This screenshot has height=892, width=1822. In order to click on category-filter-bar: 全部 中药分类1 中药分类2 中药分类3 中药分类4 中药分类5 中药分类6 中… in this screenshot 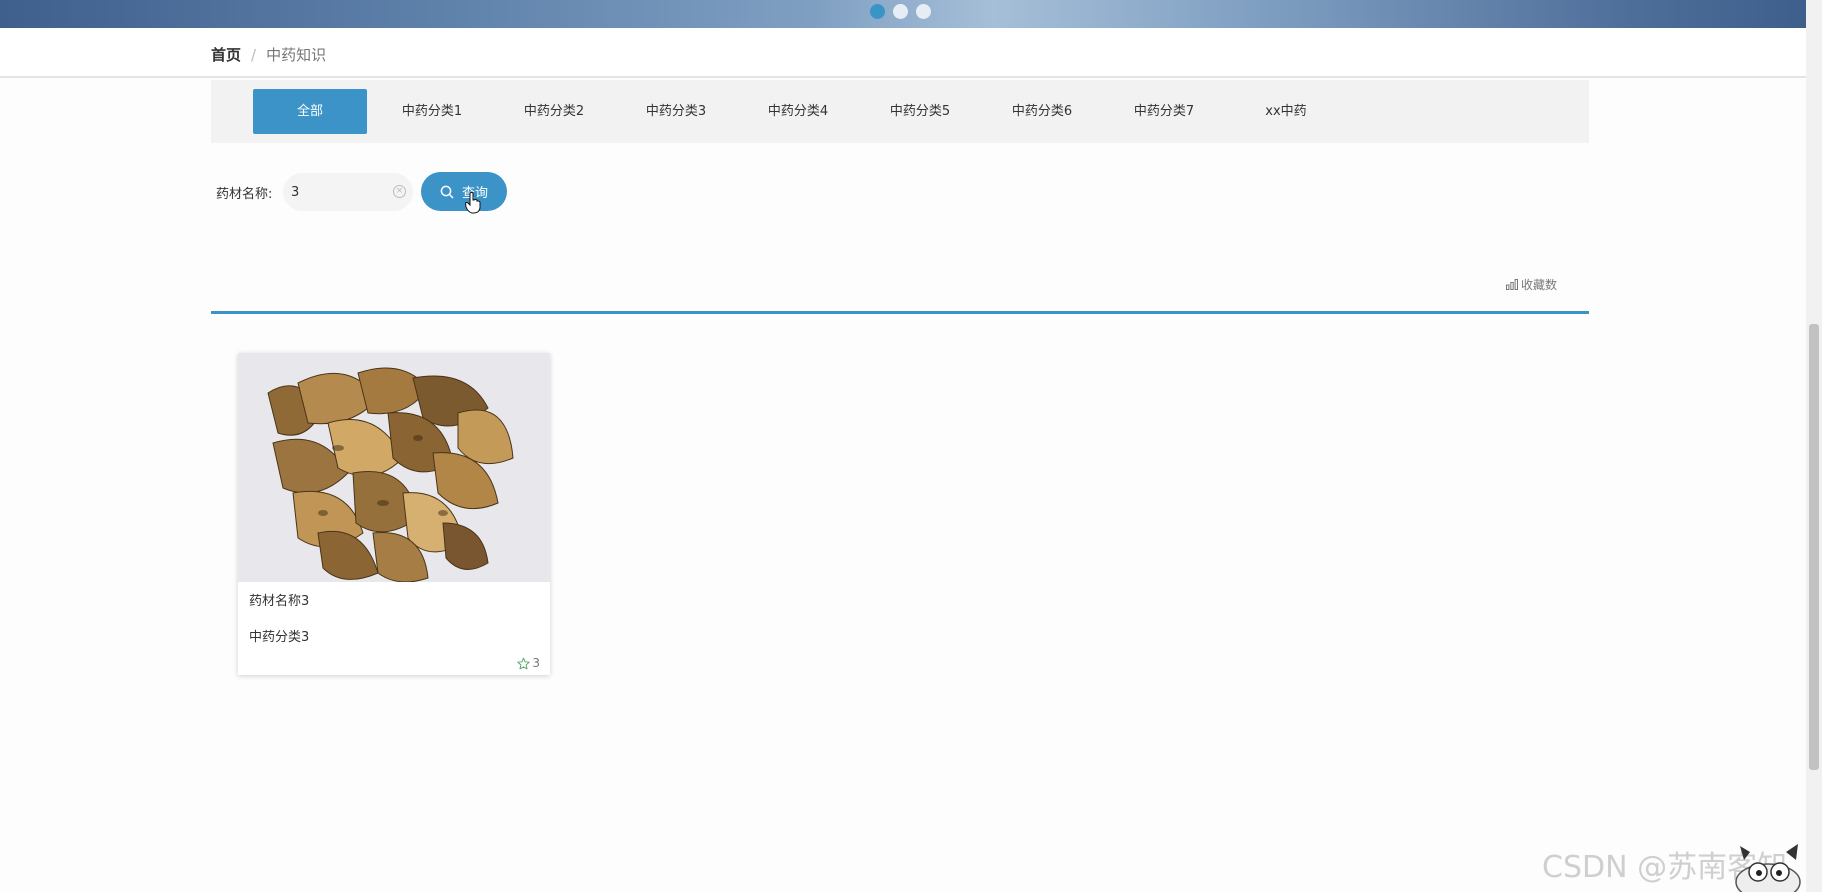, I will do `click(900, 111)`.